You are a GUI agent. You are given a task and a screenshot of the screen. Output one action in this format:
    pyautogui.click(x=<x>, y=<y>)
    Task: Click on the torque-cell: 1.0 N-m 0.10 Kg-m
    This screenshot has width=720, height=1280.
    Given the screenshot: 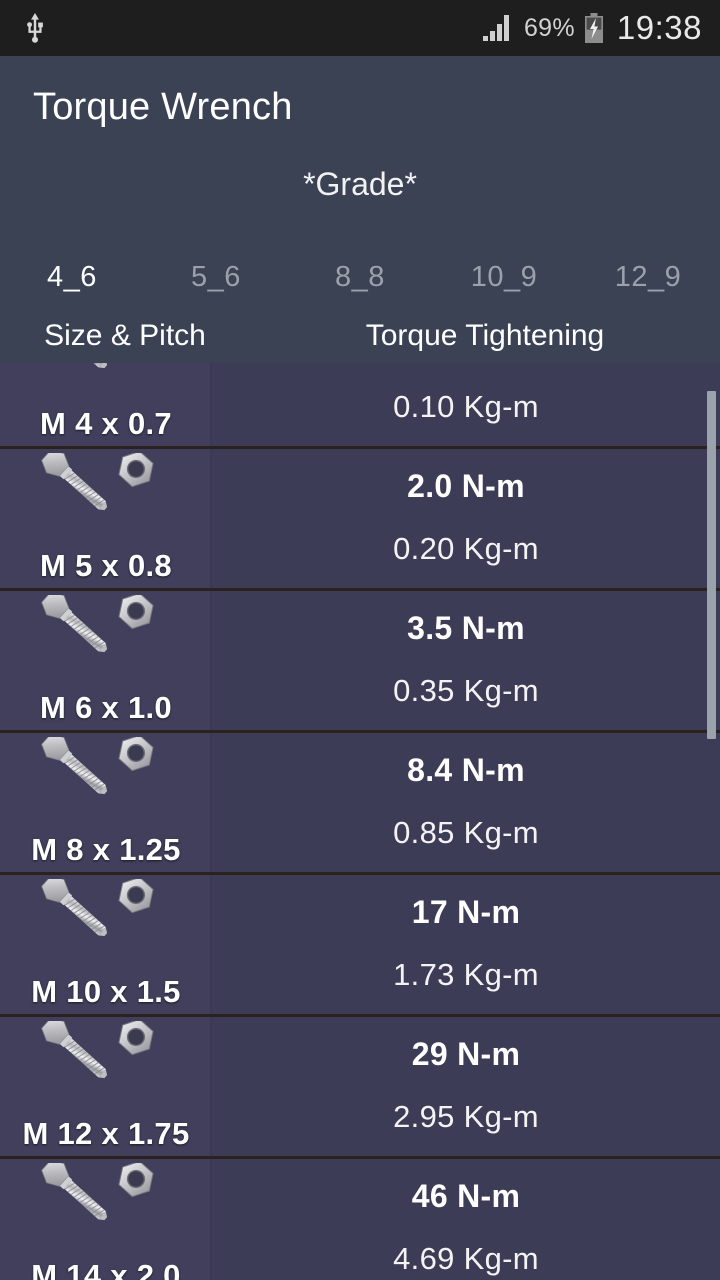 What is the action you would take?
    pyautogui.click(x=466, y=404)
    